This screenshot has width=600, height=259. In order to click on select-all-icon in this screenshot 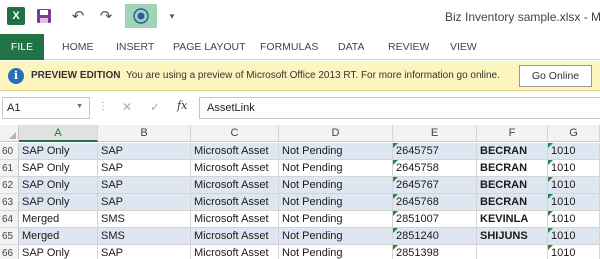, I will do `click(12, 135)`.